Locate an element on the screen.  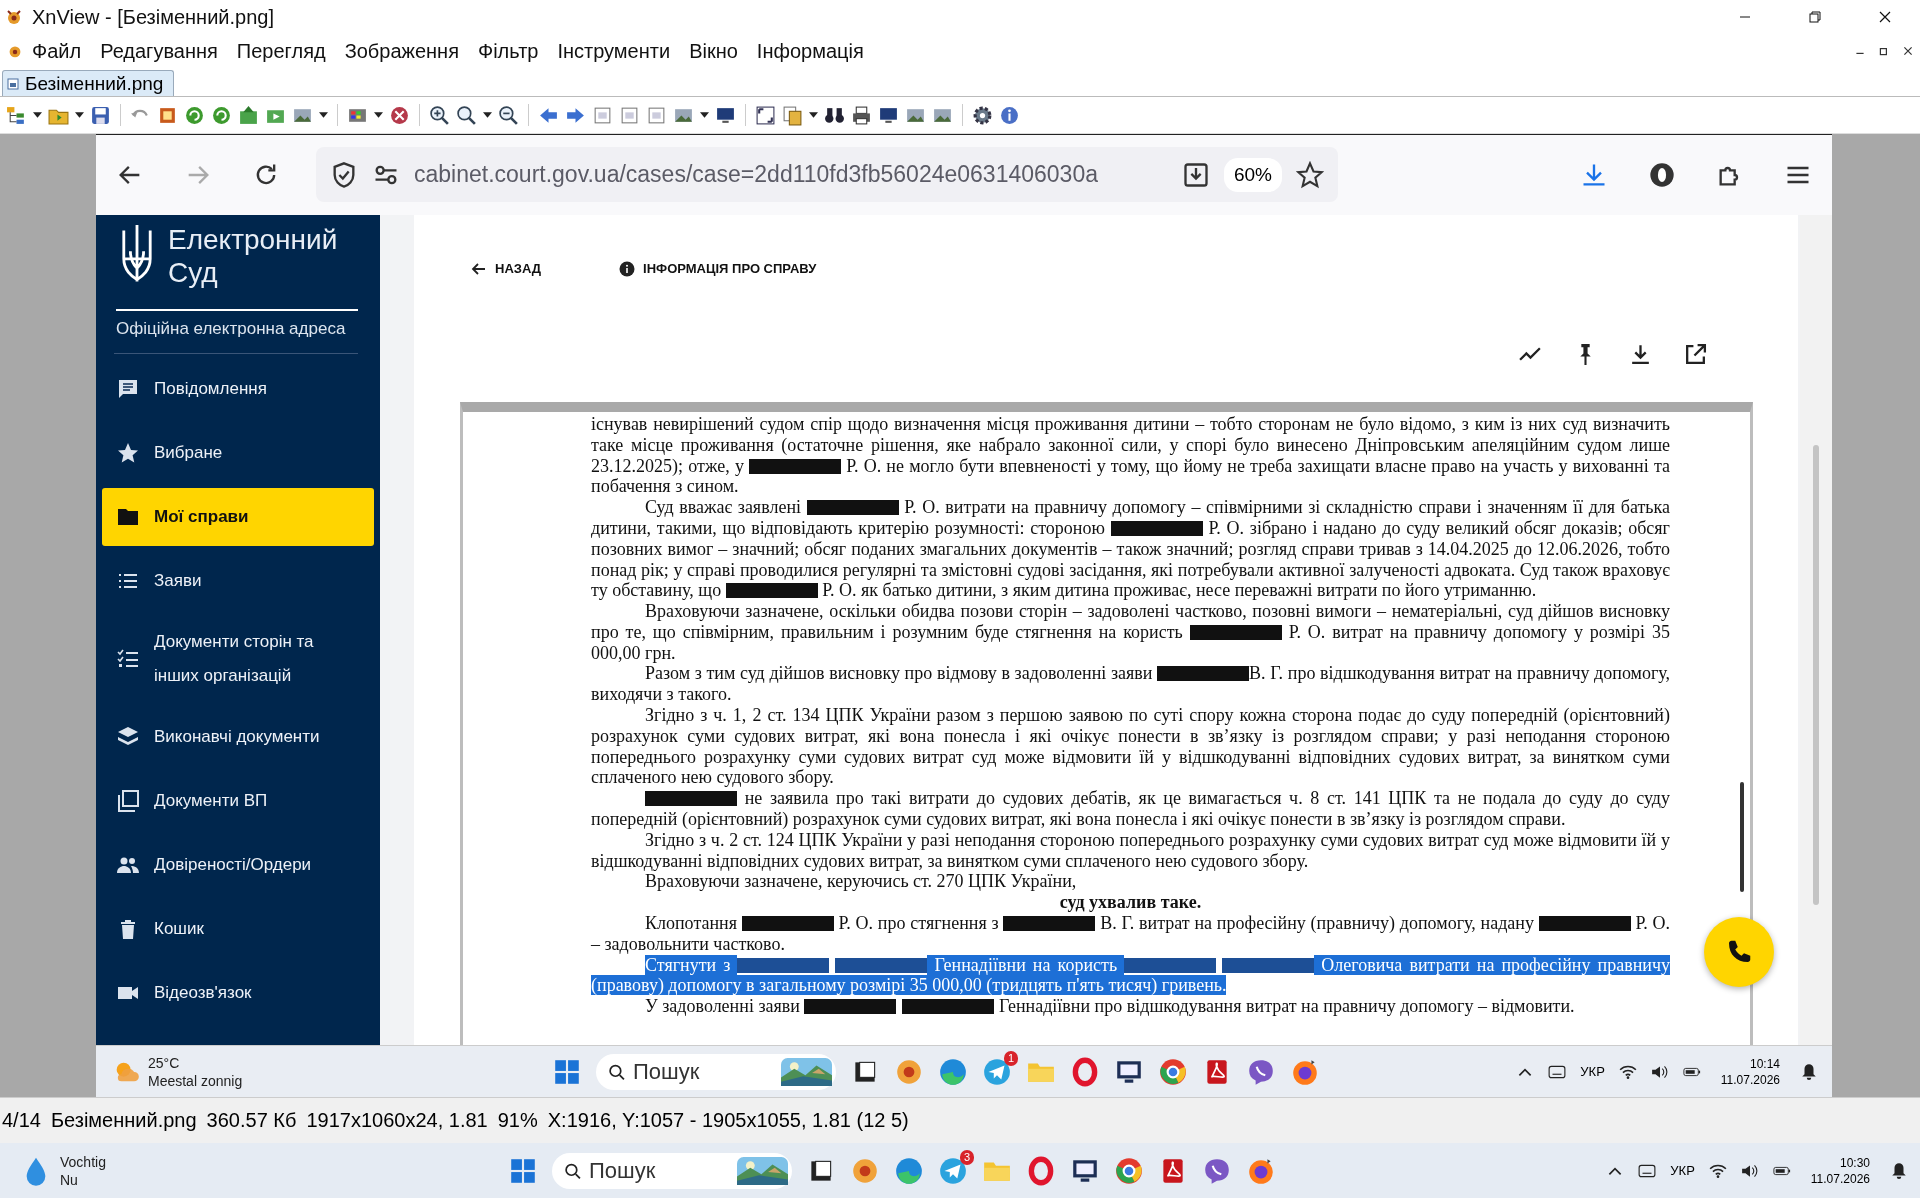
zoom-level: 60% is located at coordinates (1252, 174).